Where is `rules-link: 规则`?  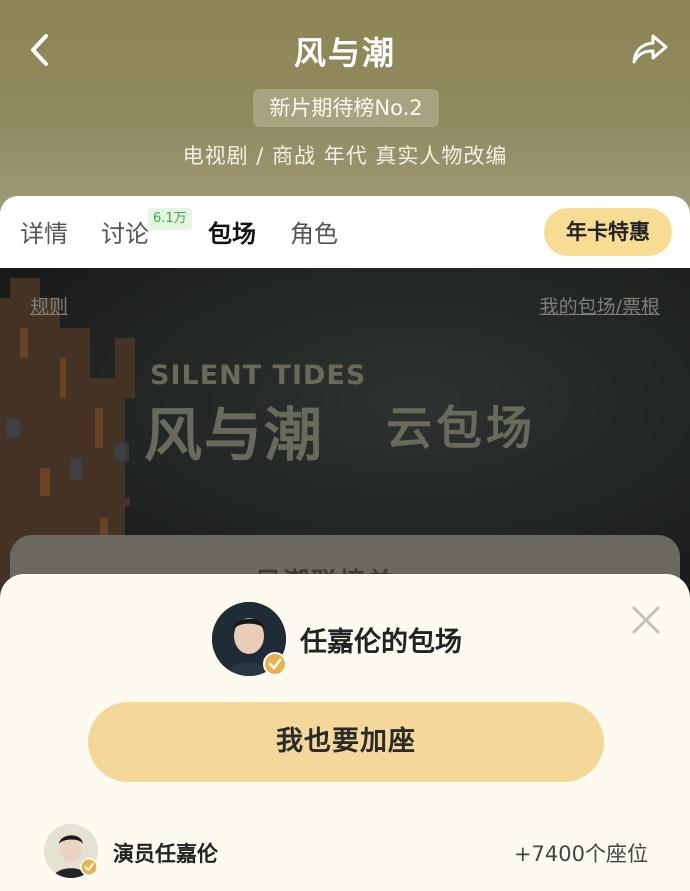
rules-link: 规则 is located at coordinates (49, 305).